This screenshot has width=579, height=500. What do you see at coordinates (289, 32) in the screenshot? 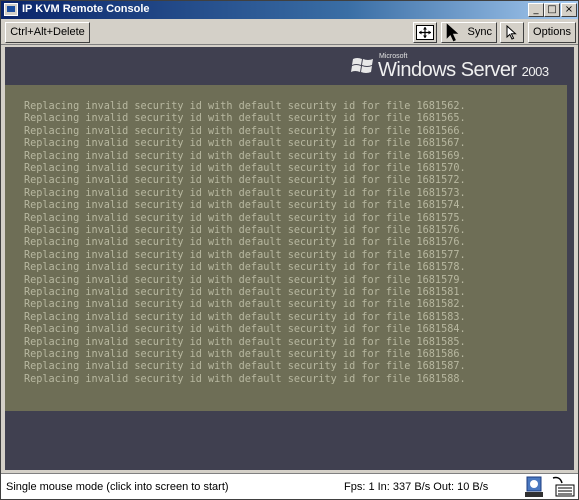
I see `toolbar: Ctrl+Alt+Delete Sync Options` at bounding box center [289, 32].